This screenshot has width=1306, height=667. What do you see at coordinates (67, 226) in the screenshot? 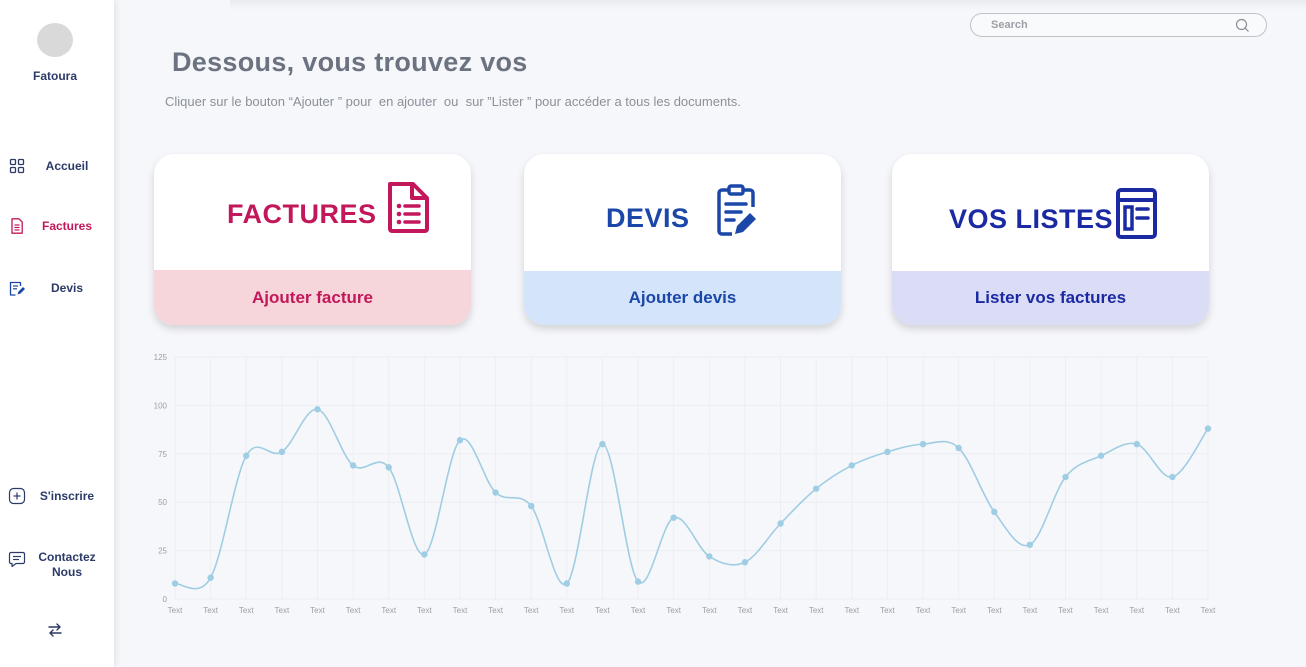
I see `sidebar-item-label: Factures` at bounding box center [67, 226].